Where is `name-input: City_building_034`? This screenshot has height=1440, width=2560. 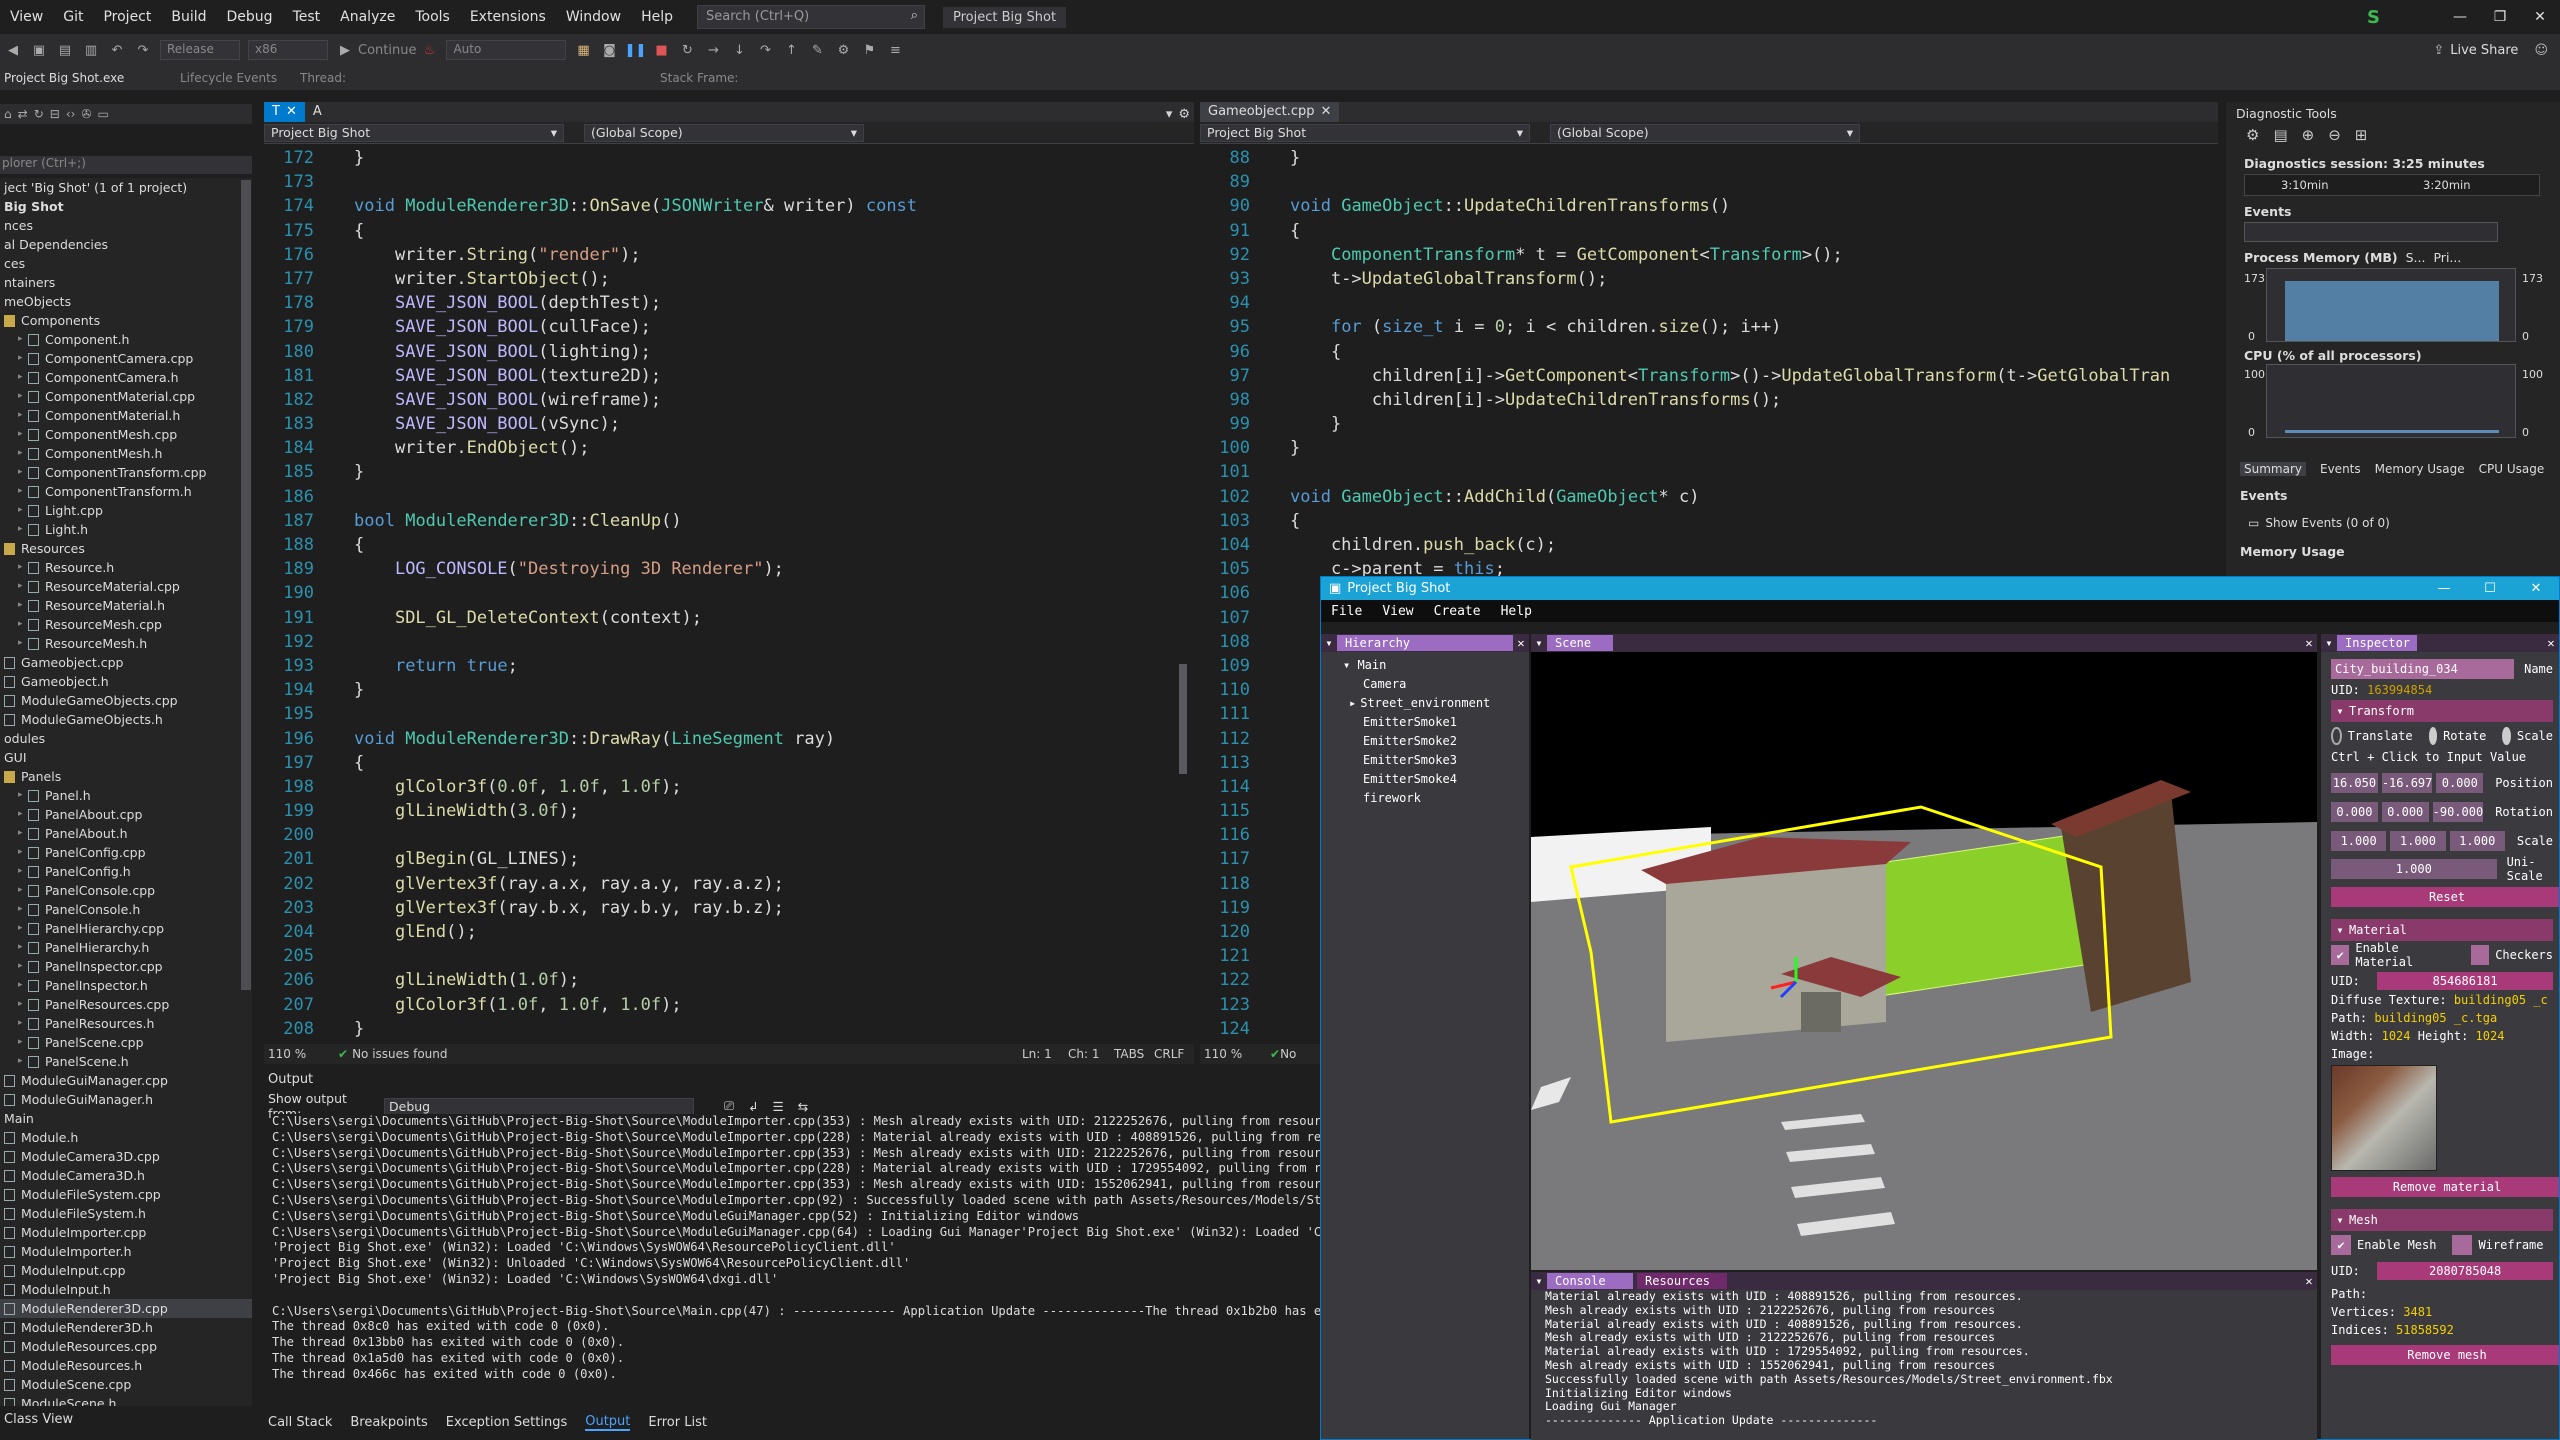
name-input: City_building_034 is located at coordinates (2423, 669).